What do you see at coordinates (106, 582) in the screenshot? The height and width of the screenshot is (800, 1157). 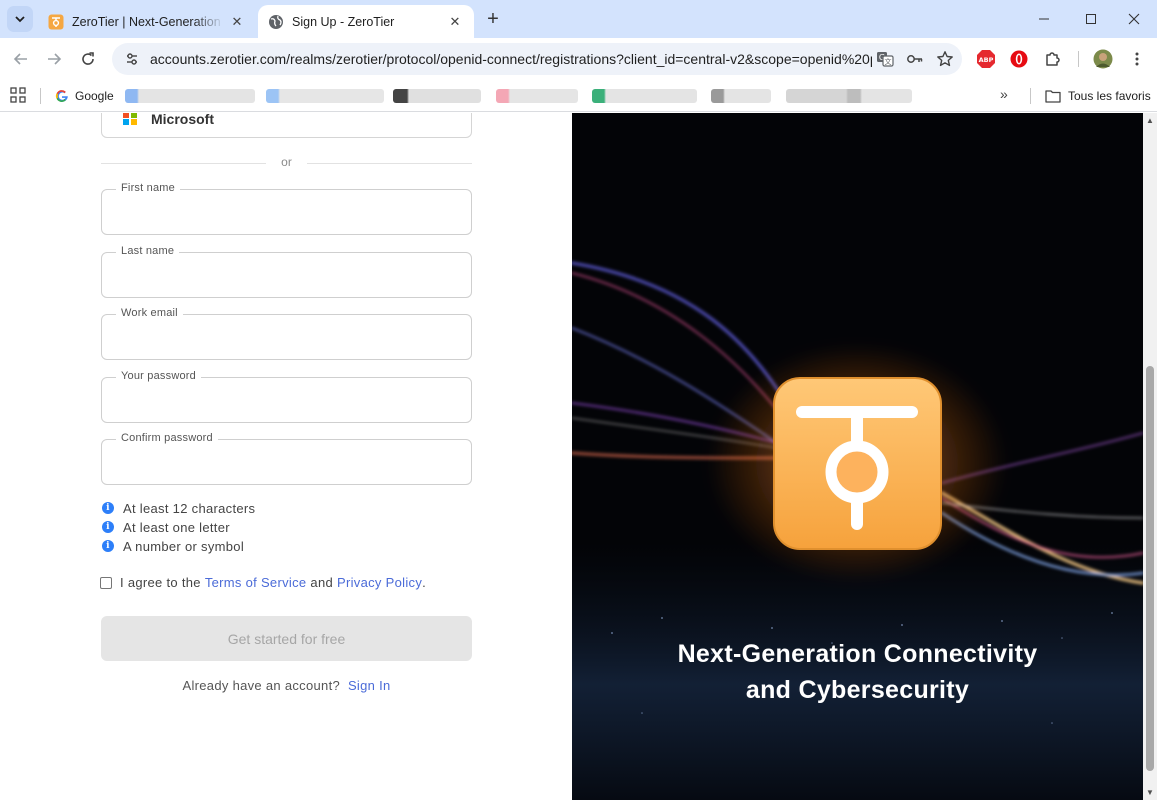 I see `terms-checkbox` at bounding box center [106, 582].